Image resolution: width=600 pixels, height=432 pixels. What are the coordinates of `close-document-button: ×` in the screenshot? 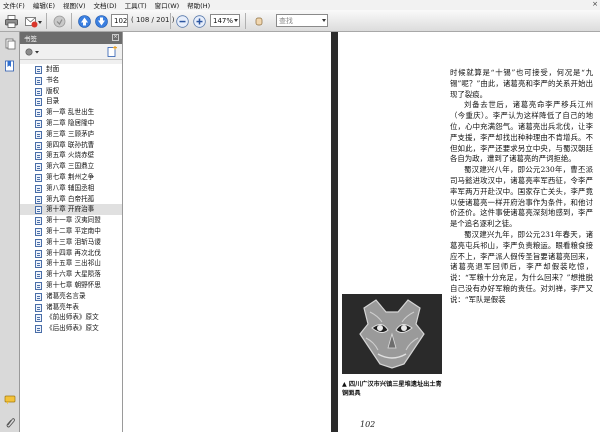 It's located at (595, 4).